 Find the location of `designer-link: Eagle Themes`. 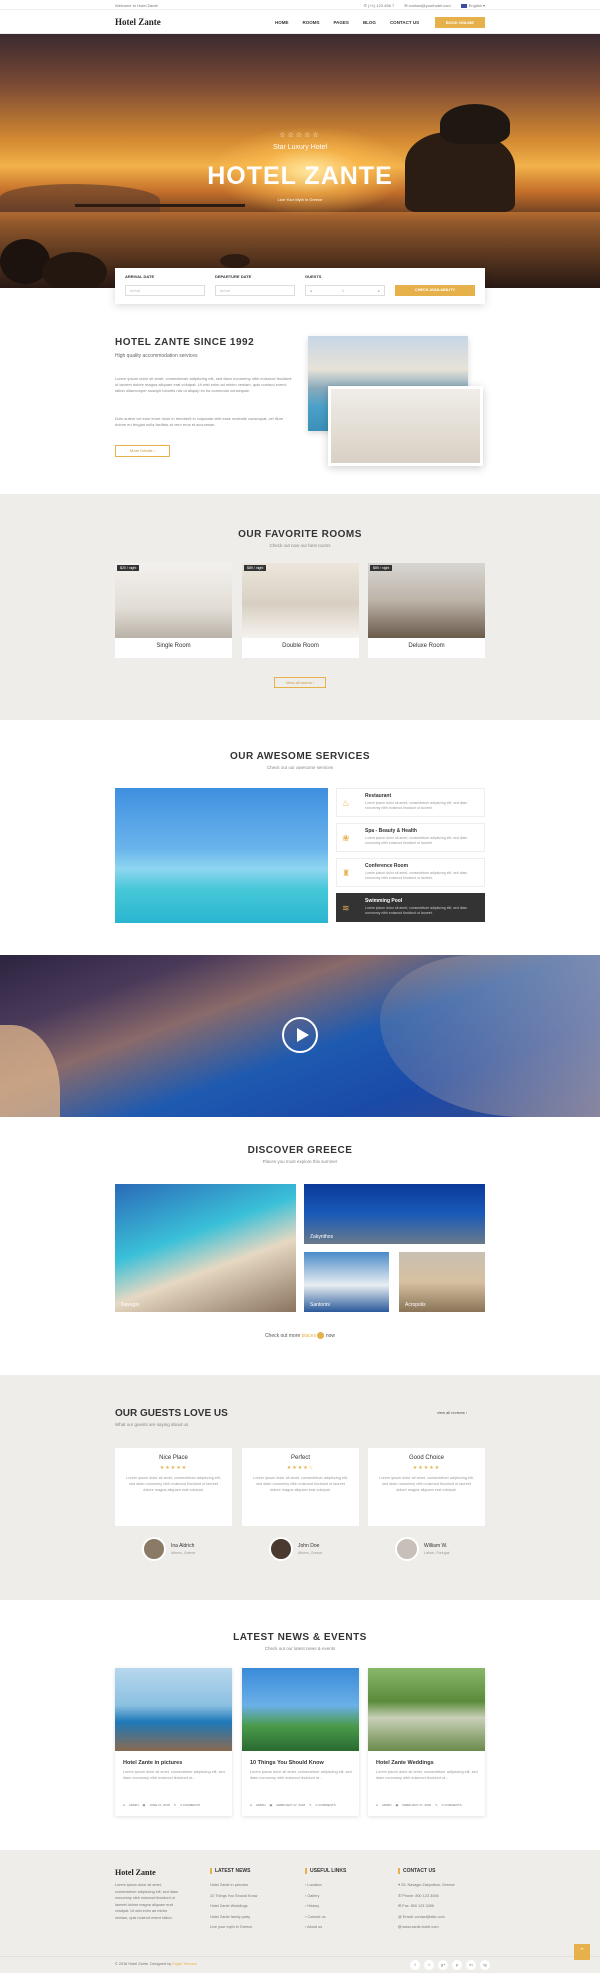

designer-link: Eagle Themes is located at coordinates (184, 1964).